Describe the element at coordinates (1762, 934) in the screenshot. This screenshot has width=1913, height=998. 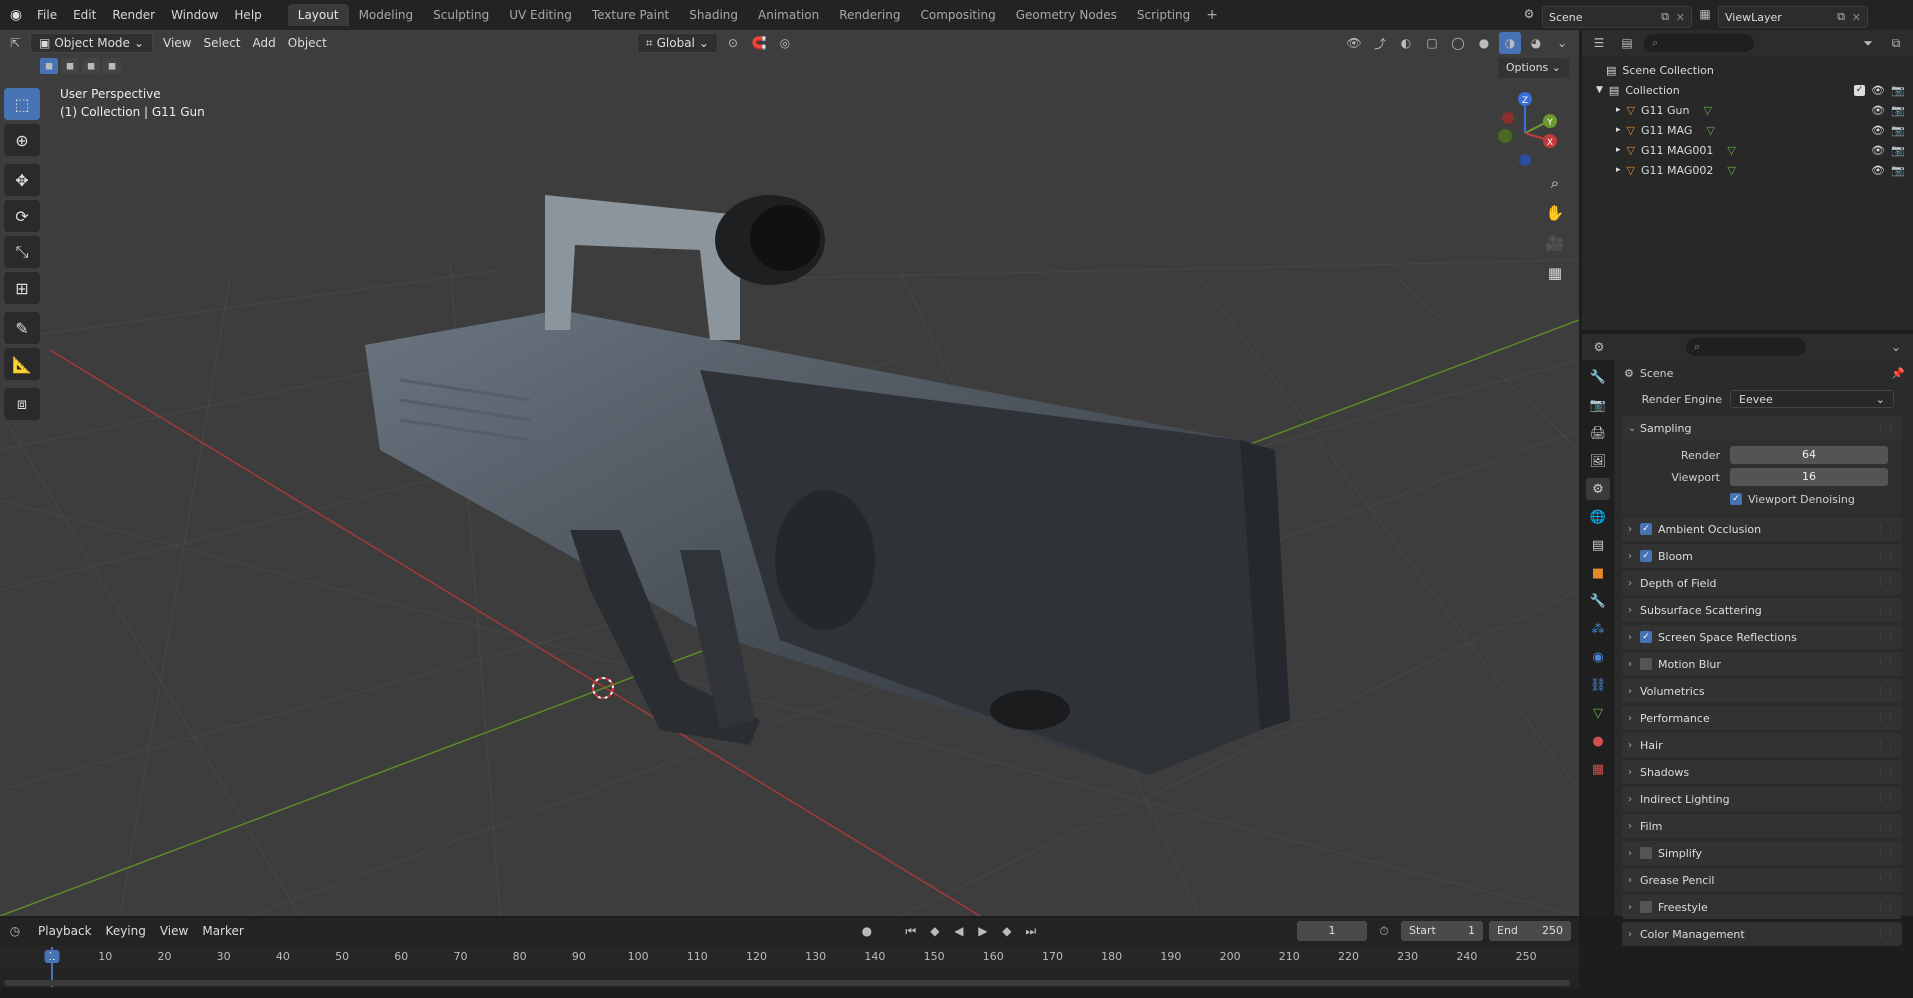
I see `panel-color-management: › Color Management ⋮⋮` at that location.